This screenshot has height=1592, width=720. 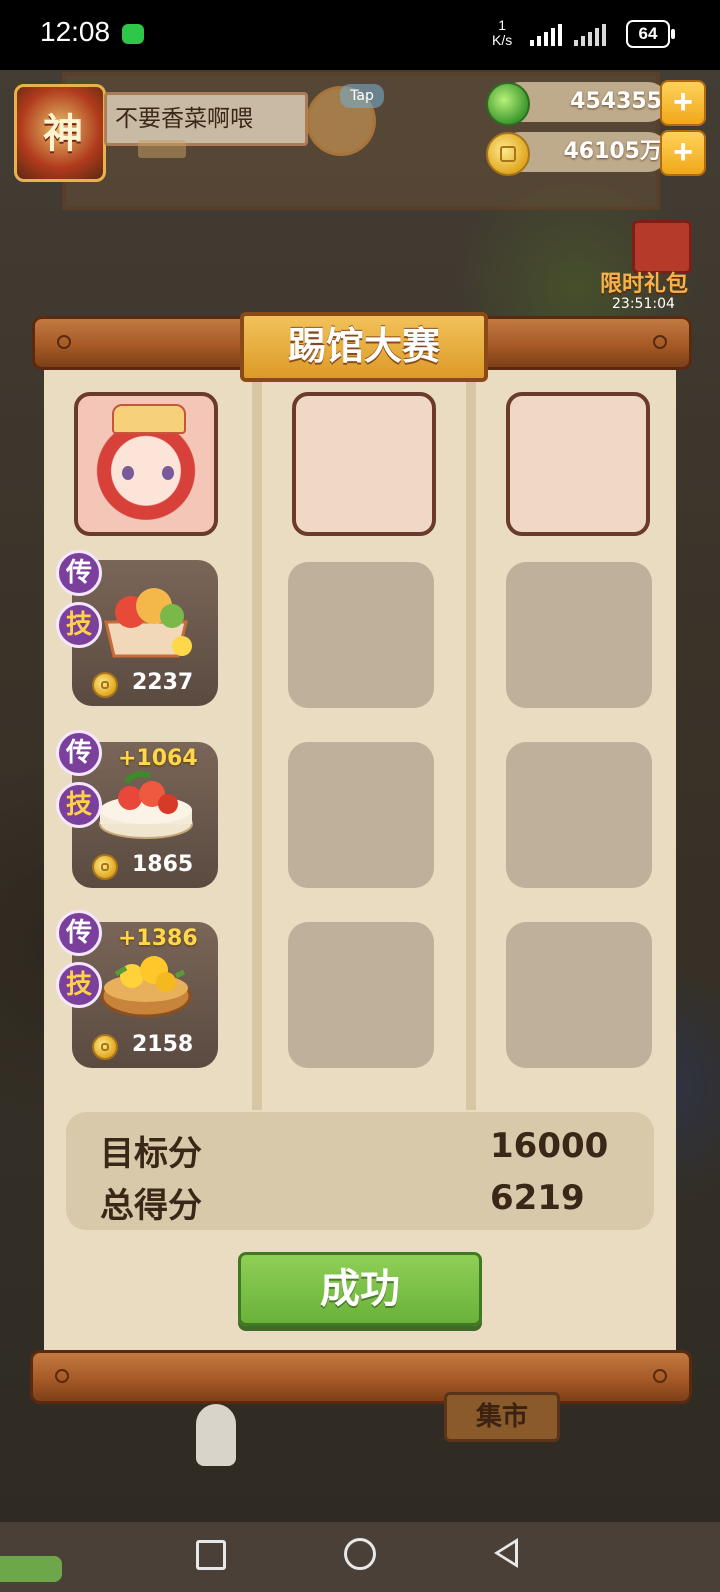 I want to click on network-speed: 1 K/s, so click(x=502, y=32).